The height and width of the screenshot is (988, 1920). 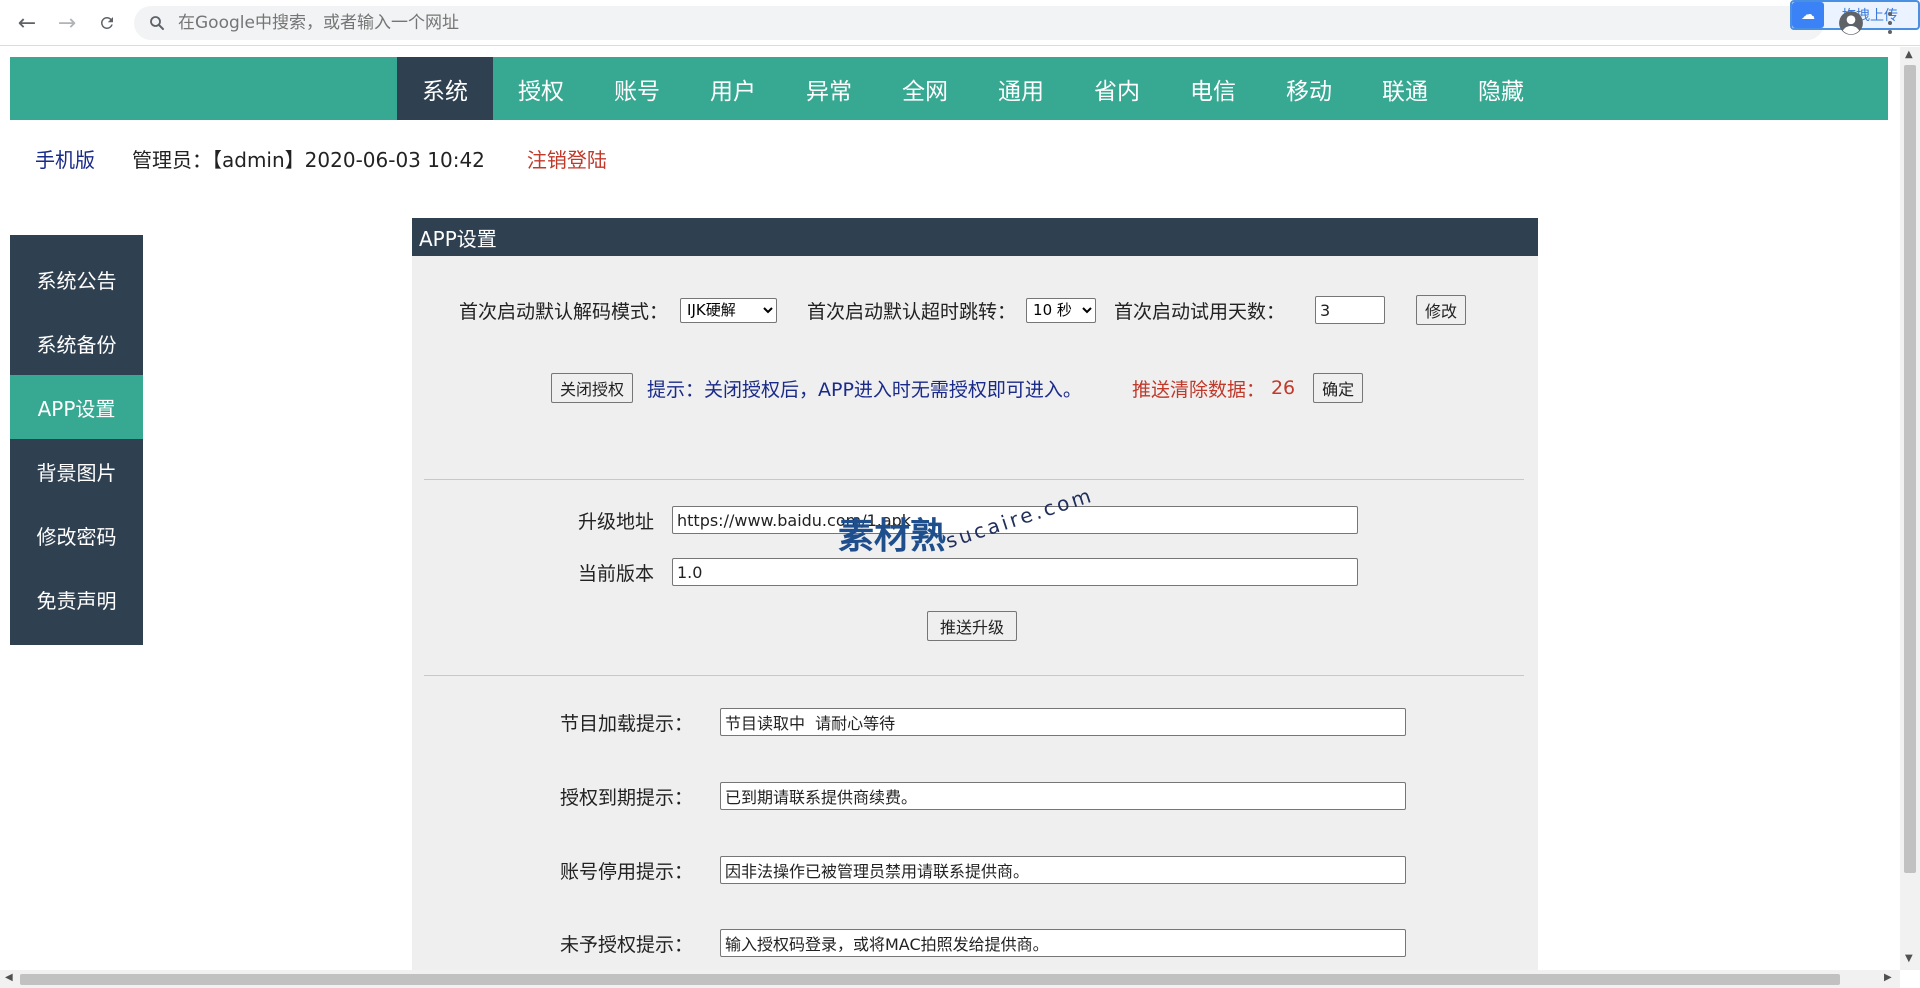 What do you see at coordinates (1909, 958) in the screenshot?
I see `scroll-down-arrow-icon: ▼` at bounding box center [1909, 958].